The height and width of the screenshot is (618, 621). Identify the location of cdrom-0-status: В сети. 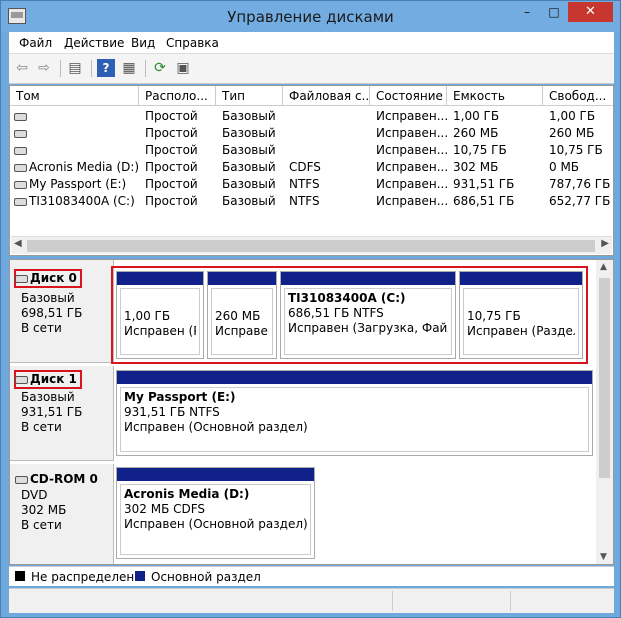
(41, 525).